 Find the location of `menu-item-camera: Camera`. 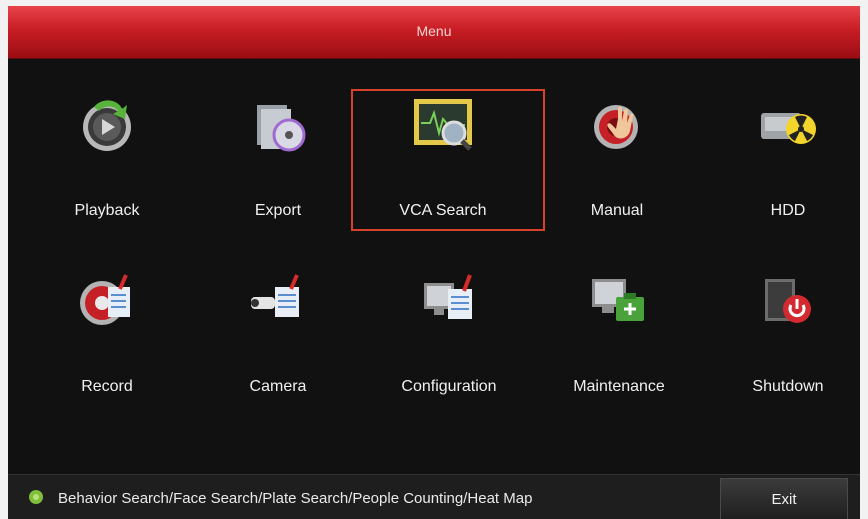

menu-item-camera: Camera is located at coordinates (278, 315).